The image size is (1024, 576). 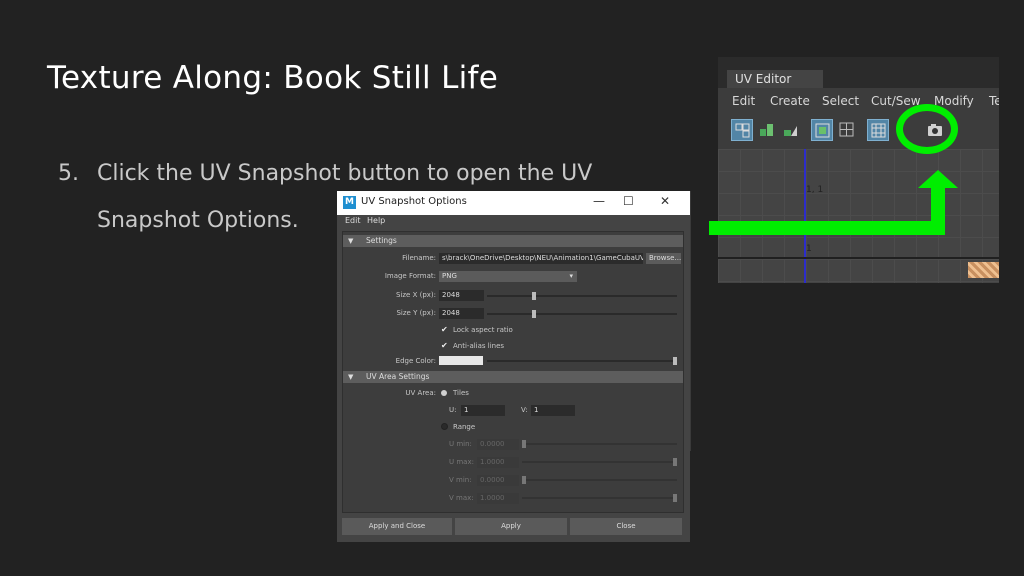 I want to click on size-x-slider-handle, so click(x=534, y=296).